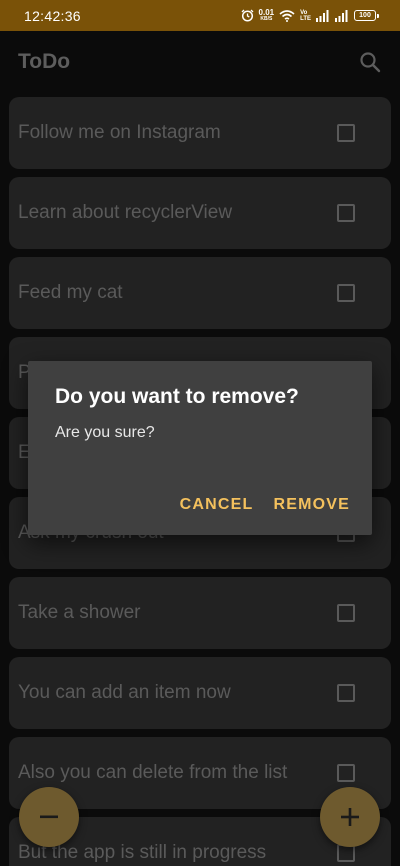 The height and width of the screenshot is (866, 400). Describe the element at coordinates (124, 692) in the screenshot. I see `todo-item-label: You can add an item now` at that location.